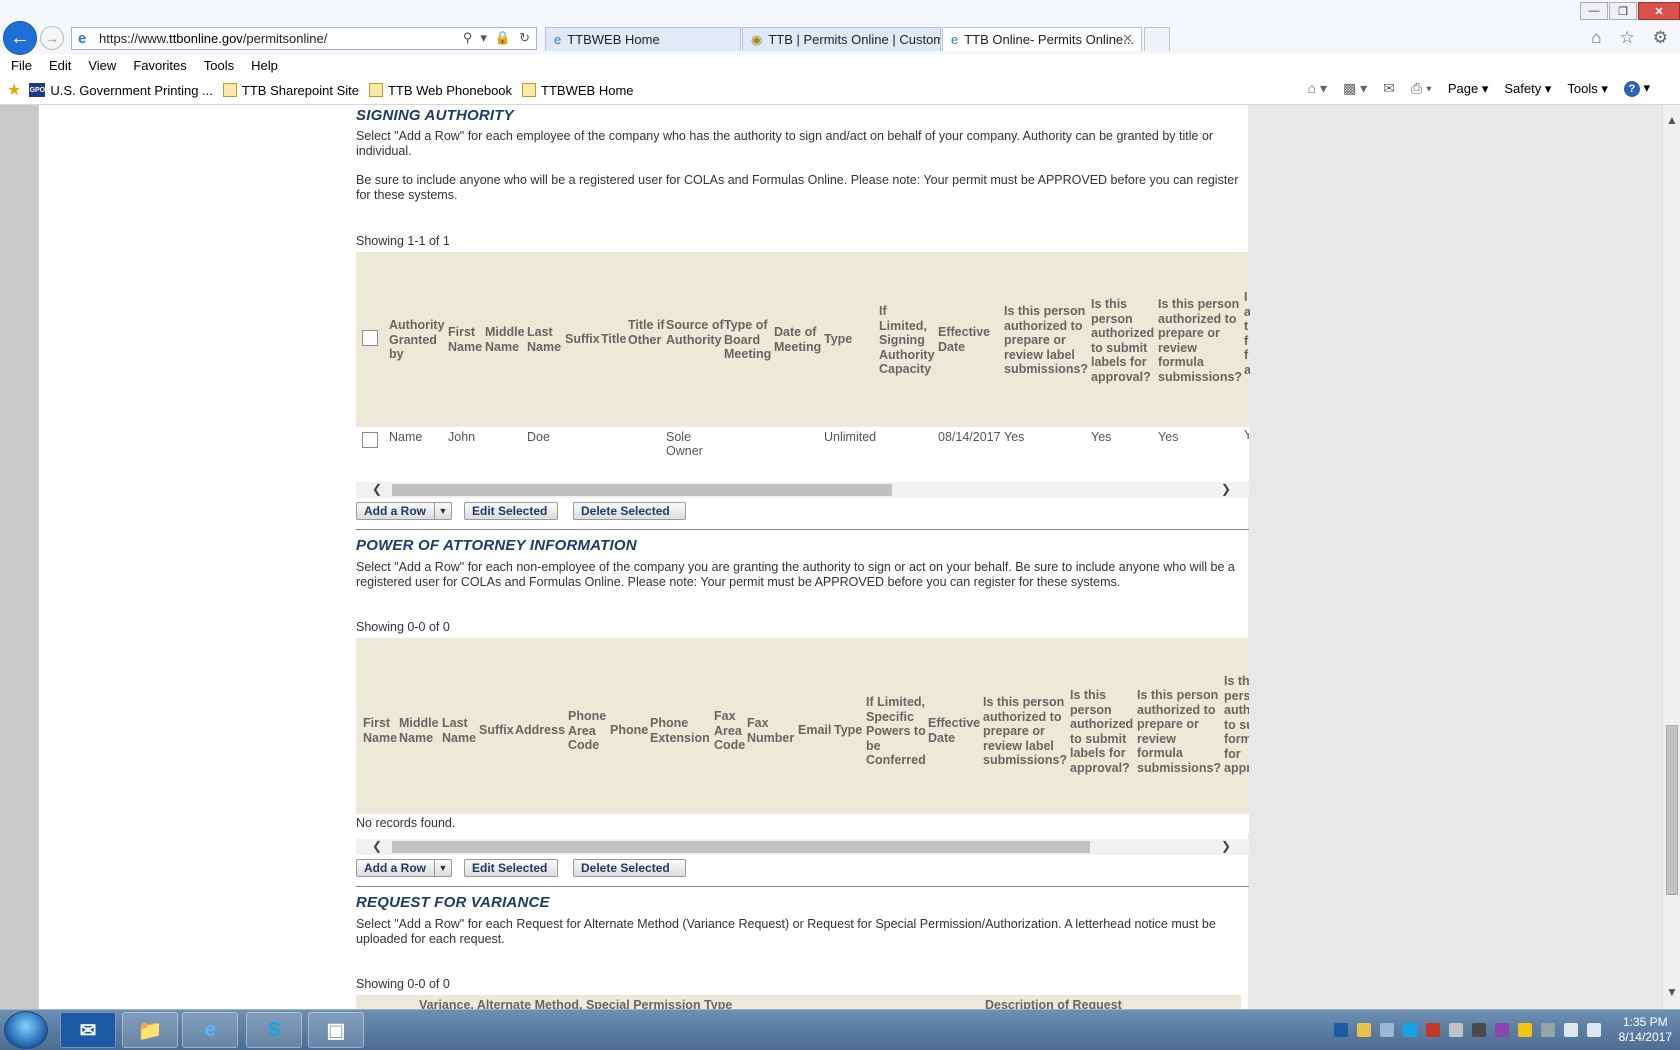 The image size is (1680, 1050). What do you see at coordinates (1627, 38) in the screenshot?
I see `star-icon: ☆` at bounding box center [1627, 38].